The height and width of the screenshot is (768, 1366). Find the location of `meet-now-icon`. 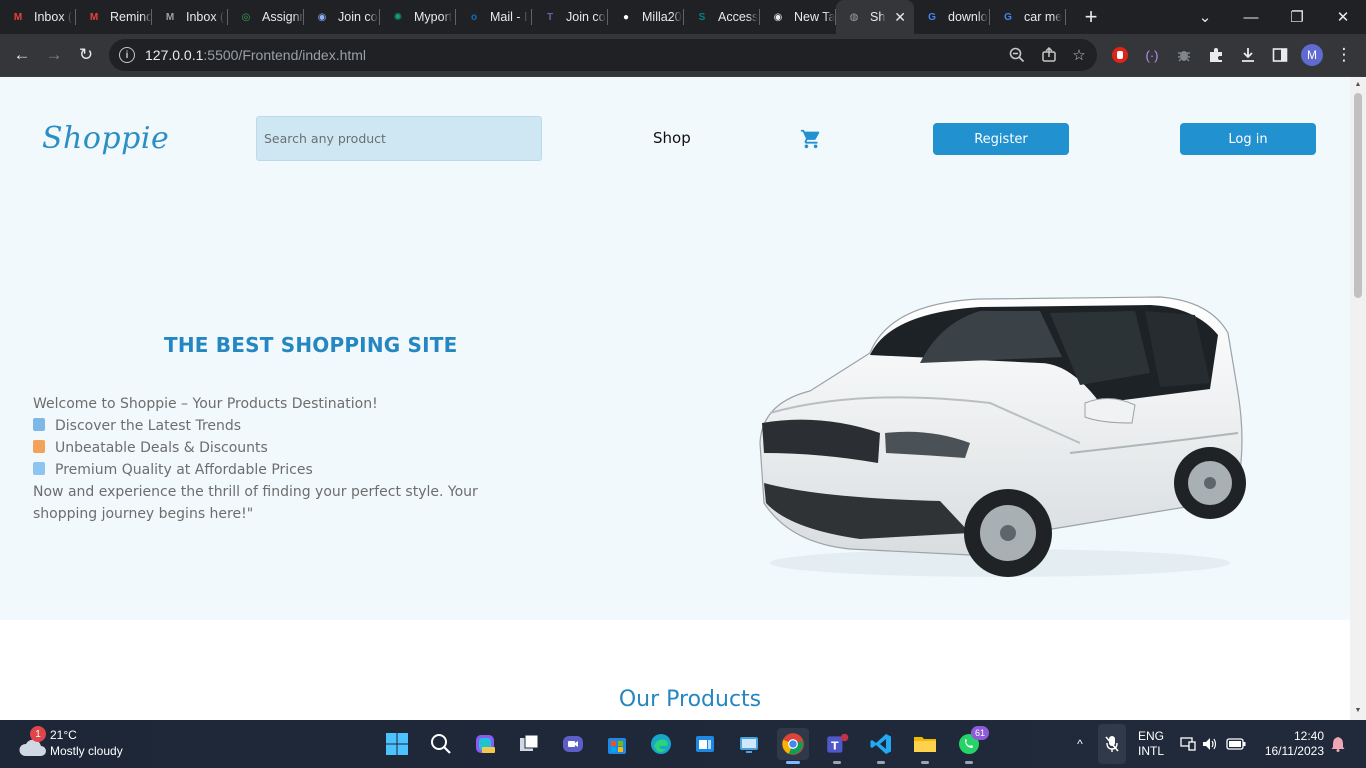

meet-now-icon is located at coordinates (573, 744).